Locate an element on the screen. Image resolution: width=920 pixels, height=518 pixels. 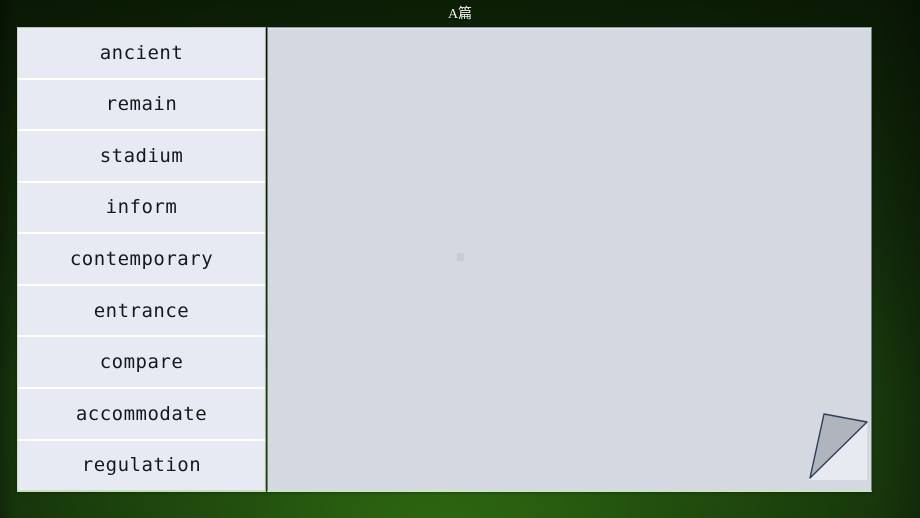
list-item: compare is located at coordinates (141, 363).